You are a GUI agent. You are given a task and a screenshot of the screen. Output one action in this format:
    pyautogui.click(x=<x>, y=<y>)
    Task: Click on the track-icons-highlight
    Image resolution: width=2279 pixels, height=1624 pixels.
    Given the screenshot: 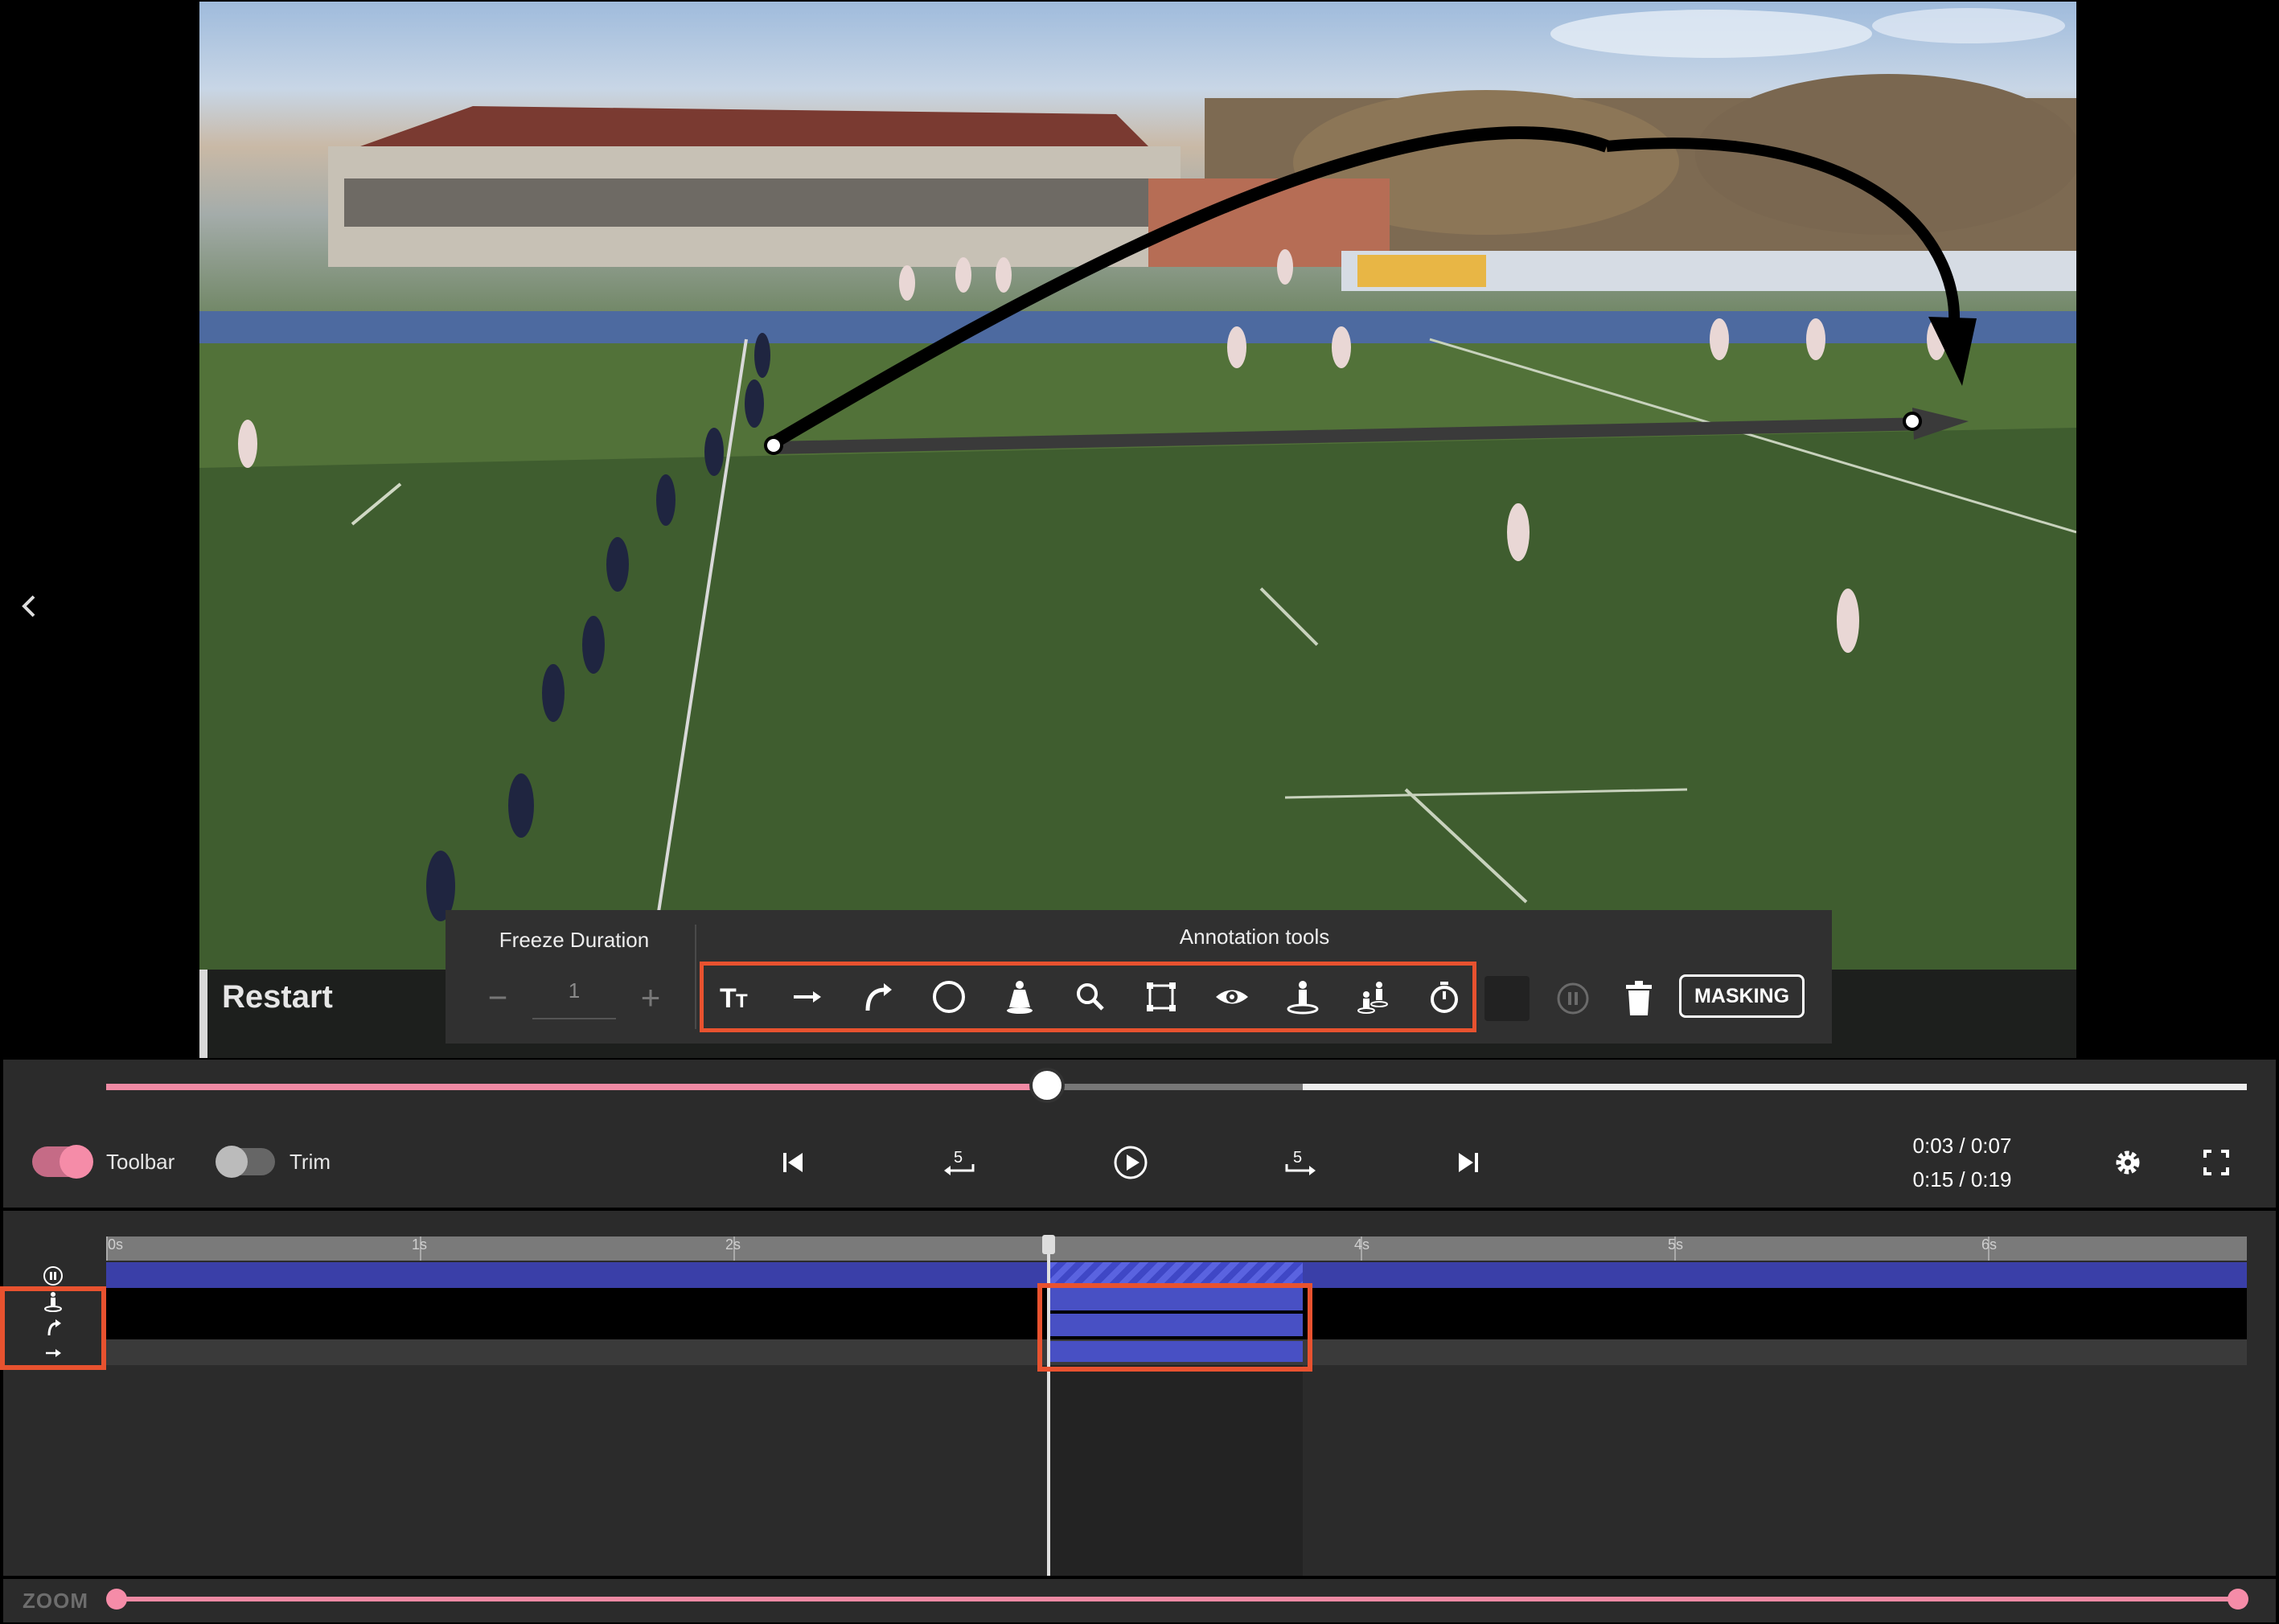 What is the action you would take?
    pyautogui.click(x=53, y=1328)
    